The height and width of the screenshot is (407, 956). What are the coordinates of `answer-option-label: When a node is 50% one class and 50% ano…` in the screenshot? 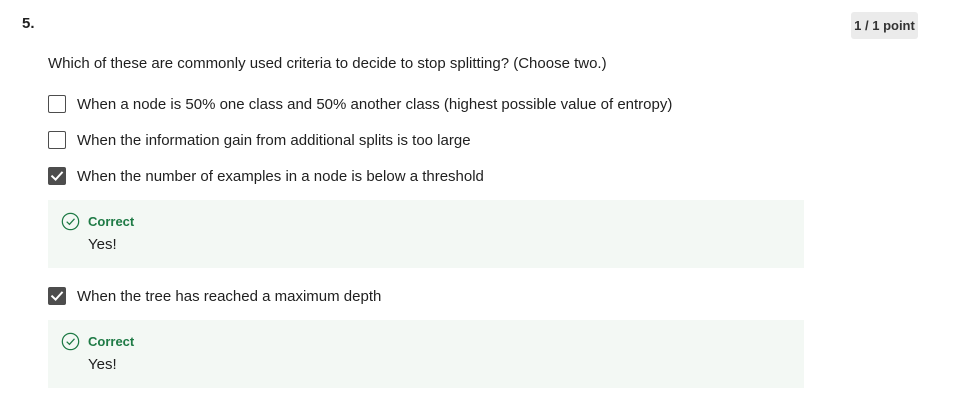 It's located at (375, 104).